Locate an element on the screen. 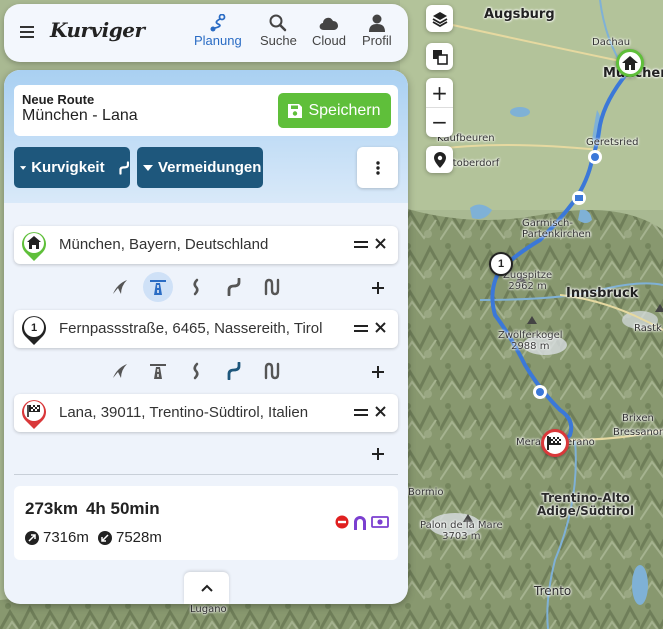  overlay-button is located at coordinates (439, 56).